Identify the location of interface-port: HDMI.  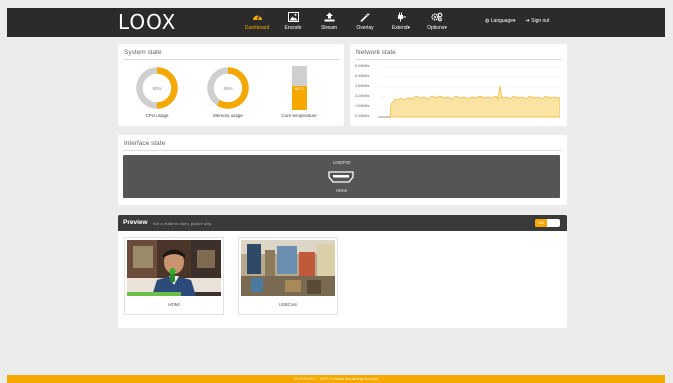
(341, 190).